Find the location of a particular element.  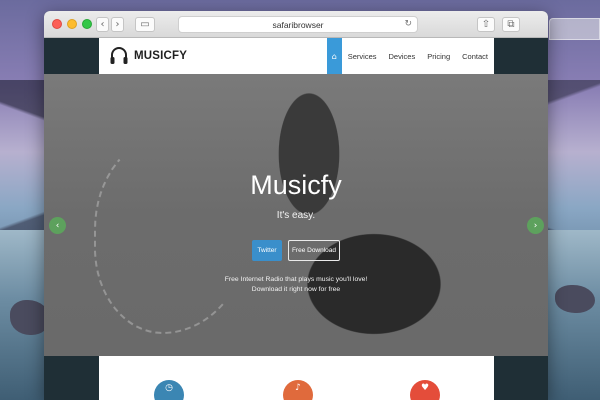

share-icon: ⇧ is located at coordinates (486, 24).